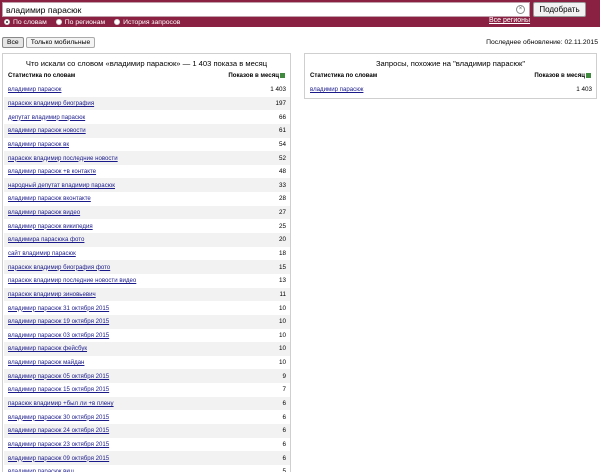  What do you see at coordinates (284, 376) in the screenshot?
I see `impressions-count: 9` at bounding box center [284, 376].